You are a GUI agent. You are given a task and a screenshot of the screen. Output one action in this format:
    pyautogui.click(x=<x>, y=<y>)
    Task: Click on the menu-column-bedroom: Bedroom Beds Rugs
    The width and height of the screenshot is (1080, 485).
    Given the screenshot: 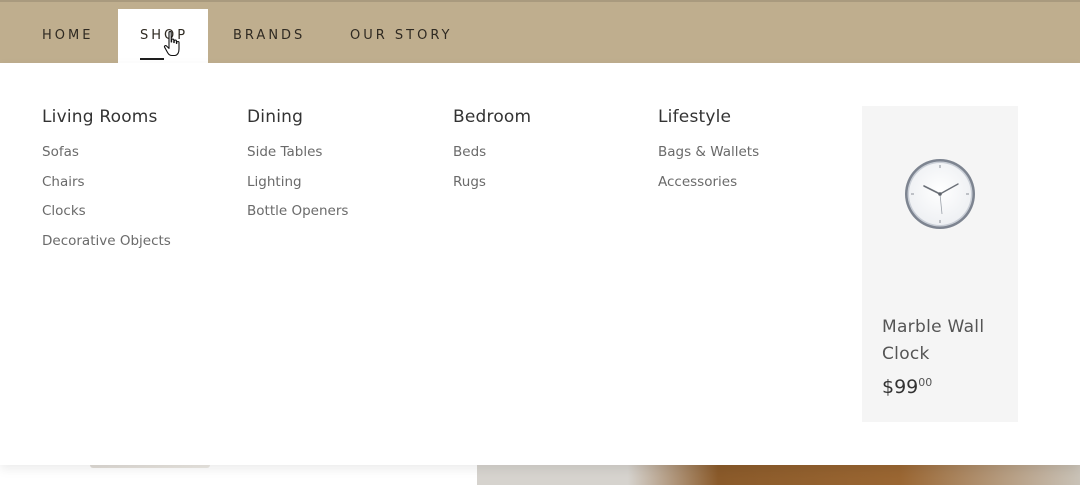 What is the action you would take?
    pyautogui.click(x=492, y=155)
    